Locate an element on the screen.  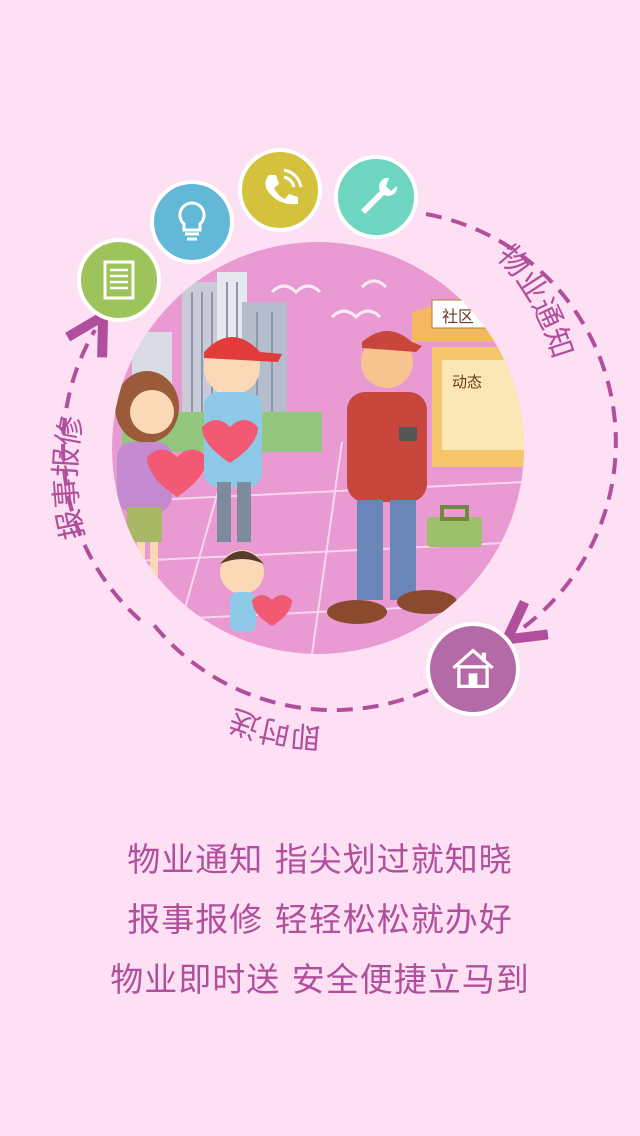
phone-icon is located at coordinates (280, 190).